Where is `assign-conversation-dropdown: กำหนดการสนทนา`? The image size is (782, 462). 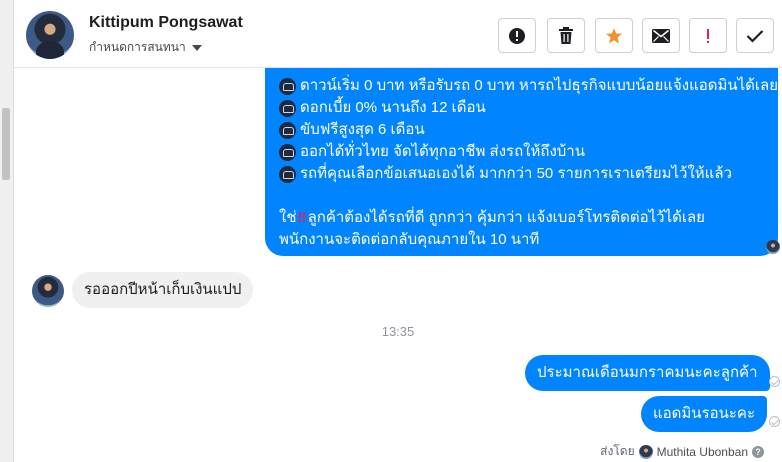 assign-conversation-dropdown: กำหนดการสนทนา is located at coordinates (145, 47).